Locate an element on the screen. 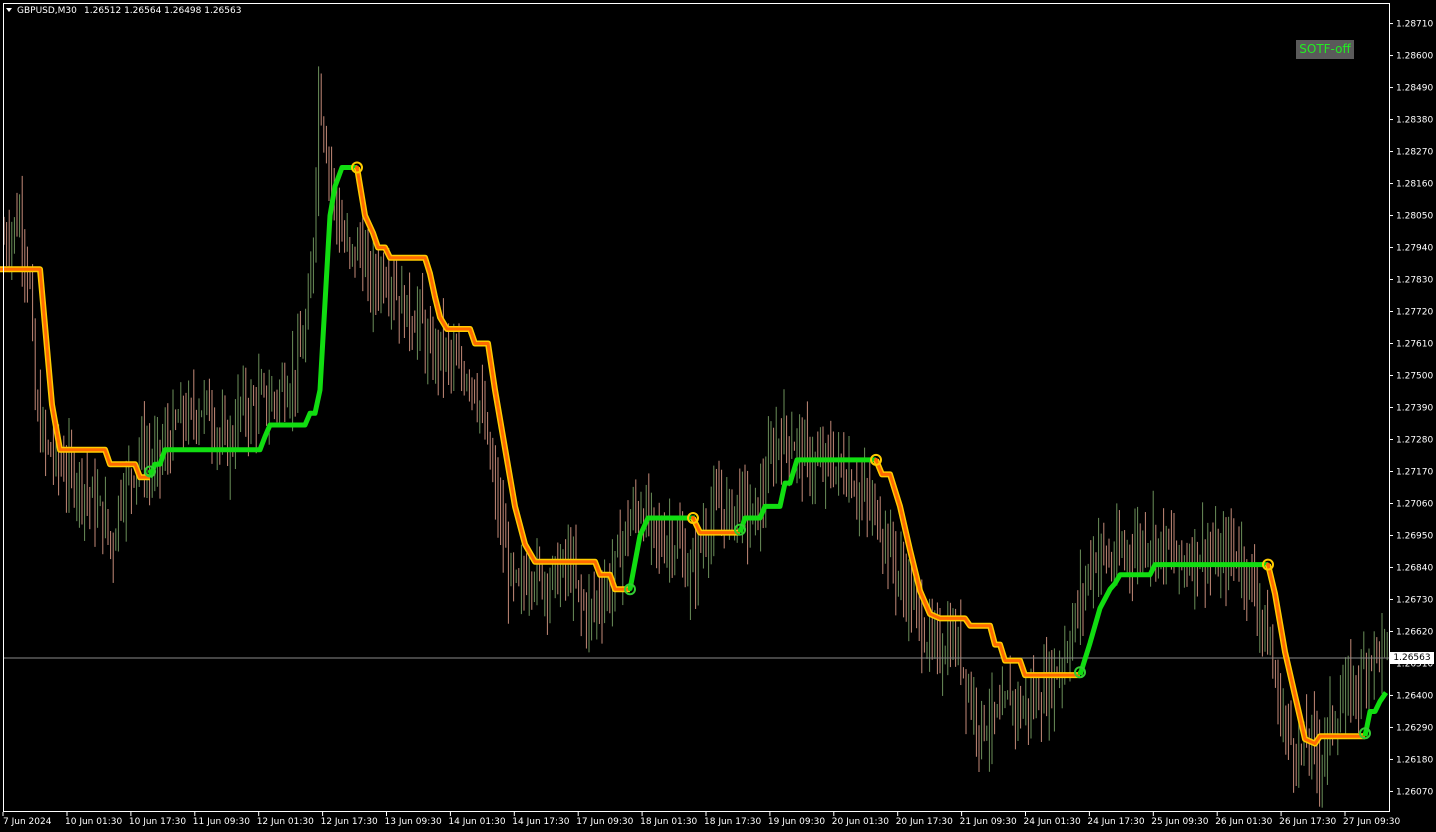 The height and width of the screenshot is (832, 1436). y-tick-label: 1.28600 is located at coordinates (1414, 57).